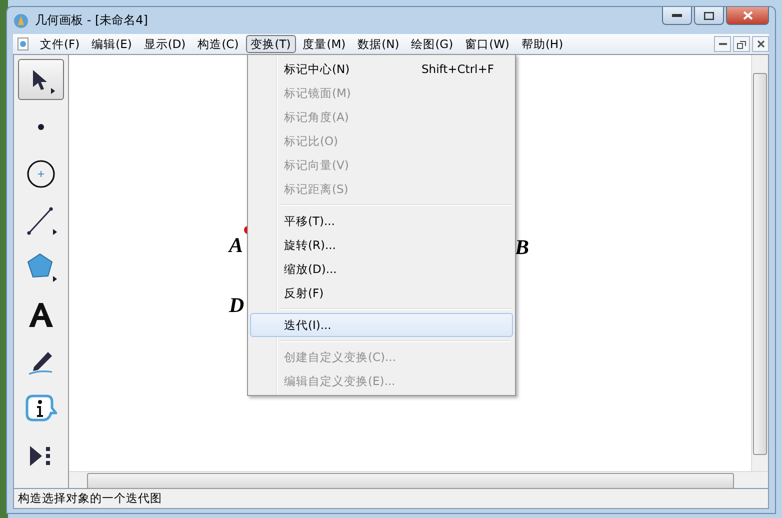  Describe the element at coordinates (91, 20) in the screenshot. I see `window-title: 几何画板 - [未命名4]` at that location.